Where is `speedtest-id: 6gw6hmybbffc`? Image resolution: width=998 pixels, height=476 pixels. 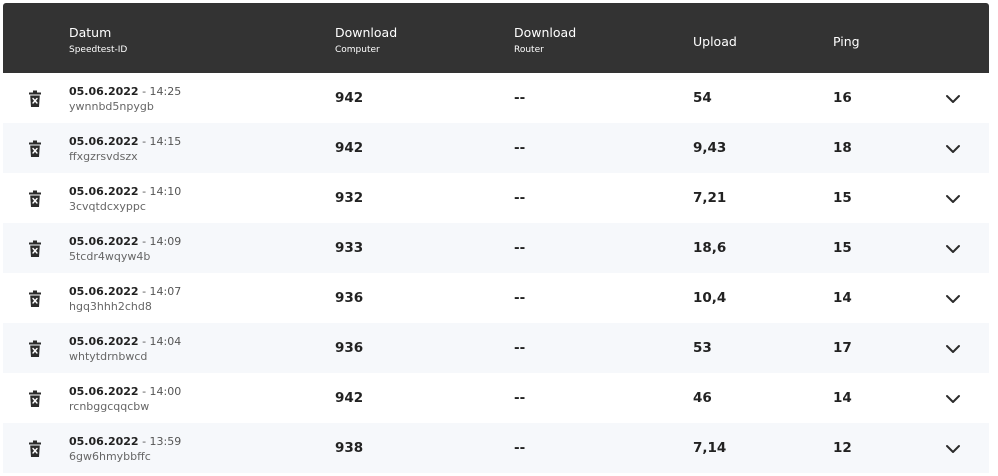 speedtest-id: 6gw6hmybbffc is located at coordinates (110, 456).